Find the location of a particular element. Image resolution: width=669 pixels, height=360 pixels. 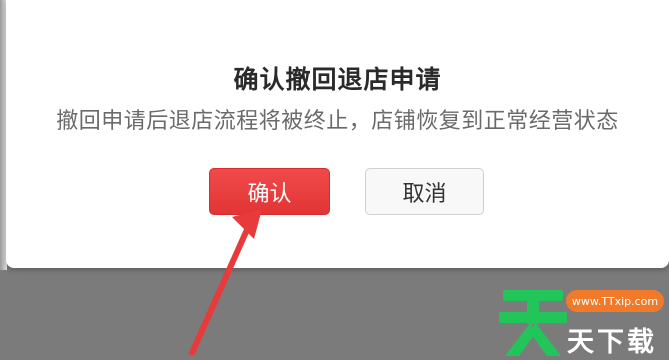

annotation-arrow-icon is located at coordinates (225, 282).